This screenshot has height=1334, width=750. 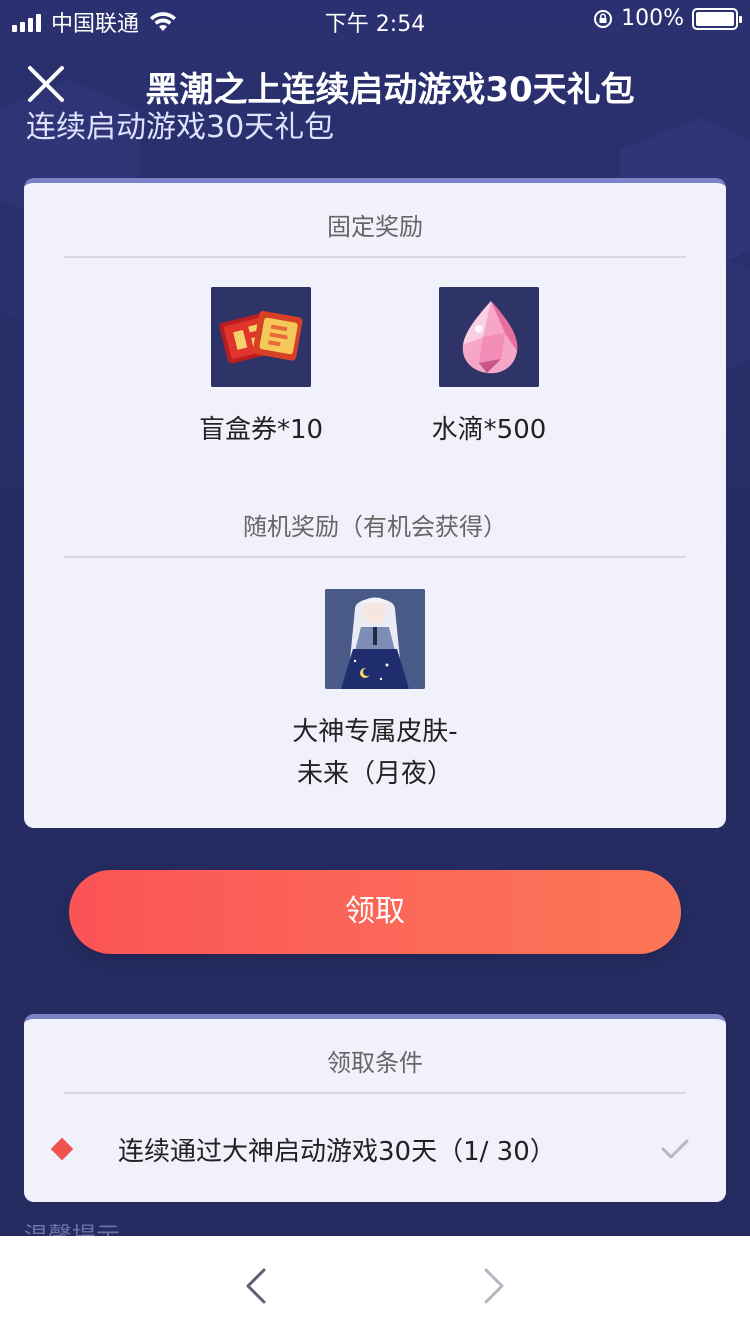 What do you see at coordinates (374, 774) in the screenshot?
I see `random-reward-label-line2: 未来（月夜）` at bounding box center [374, 774].